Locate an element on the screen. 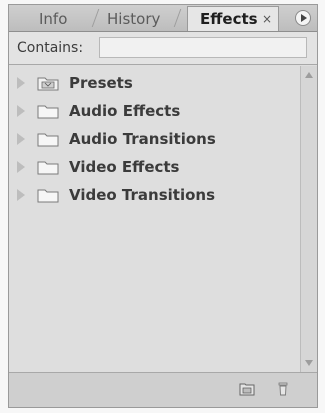 The width and height of the screenshot is (325, 413). tree-item-label: Video Effects is located at coordinates (124, 167).